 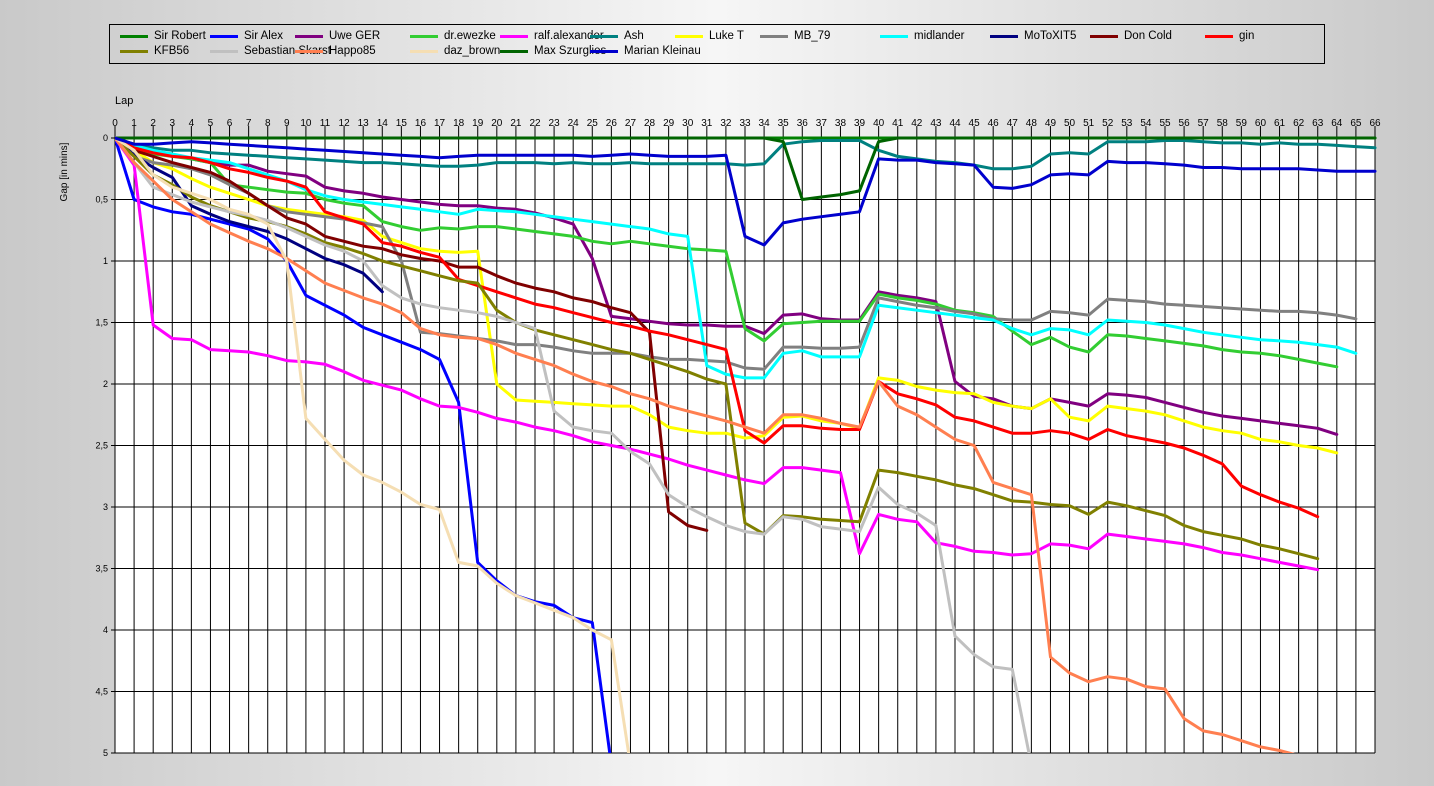 I want to click on x-tick-label: 33, so click(x=745, y=123).